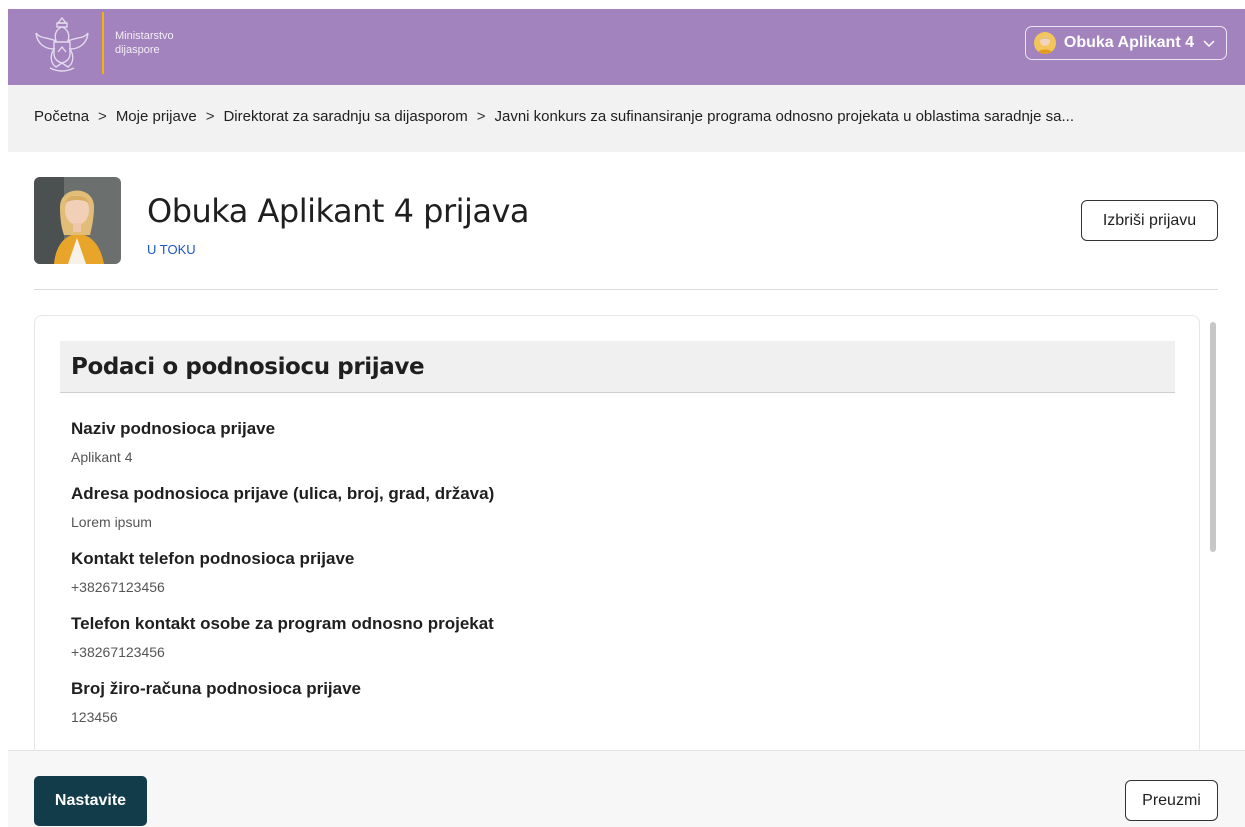  I want to click on scrollbar-thumb, so click(1213, 437).